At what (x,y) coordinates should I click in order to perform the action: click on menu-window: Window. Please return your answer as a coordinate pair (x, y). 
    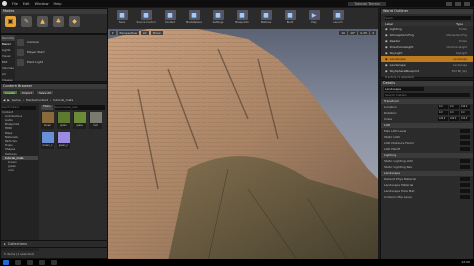
    Looking at the image, I should click on (42, 4).